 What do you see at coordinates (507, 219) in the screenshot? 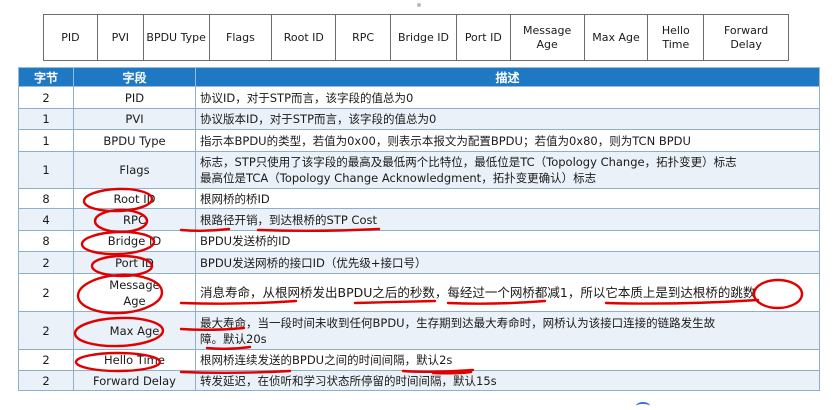
I see `desc-cell: 根路径开销，到达根桥的STP Cost` at bounding box center [507, 219].